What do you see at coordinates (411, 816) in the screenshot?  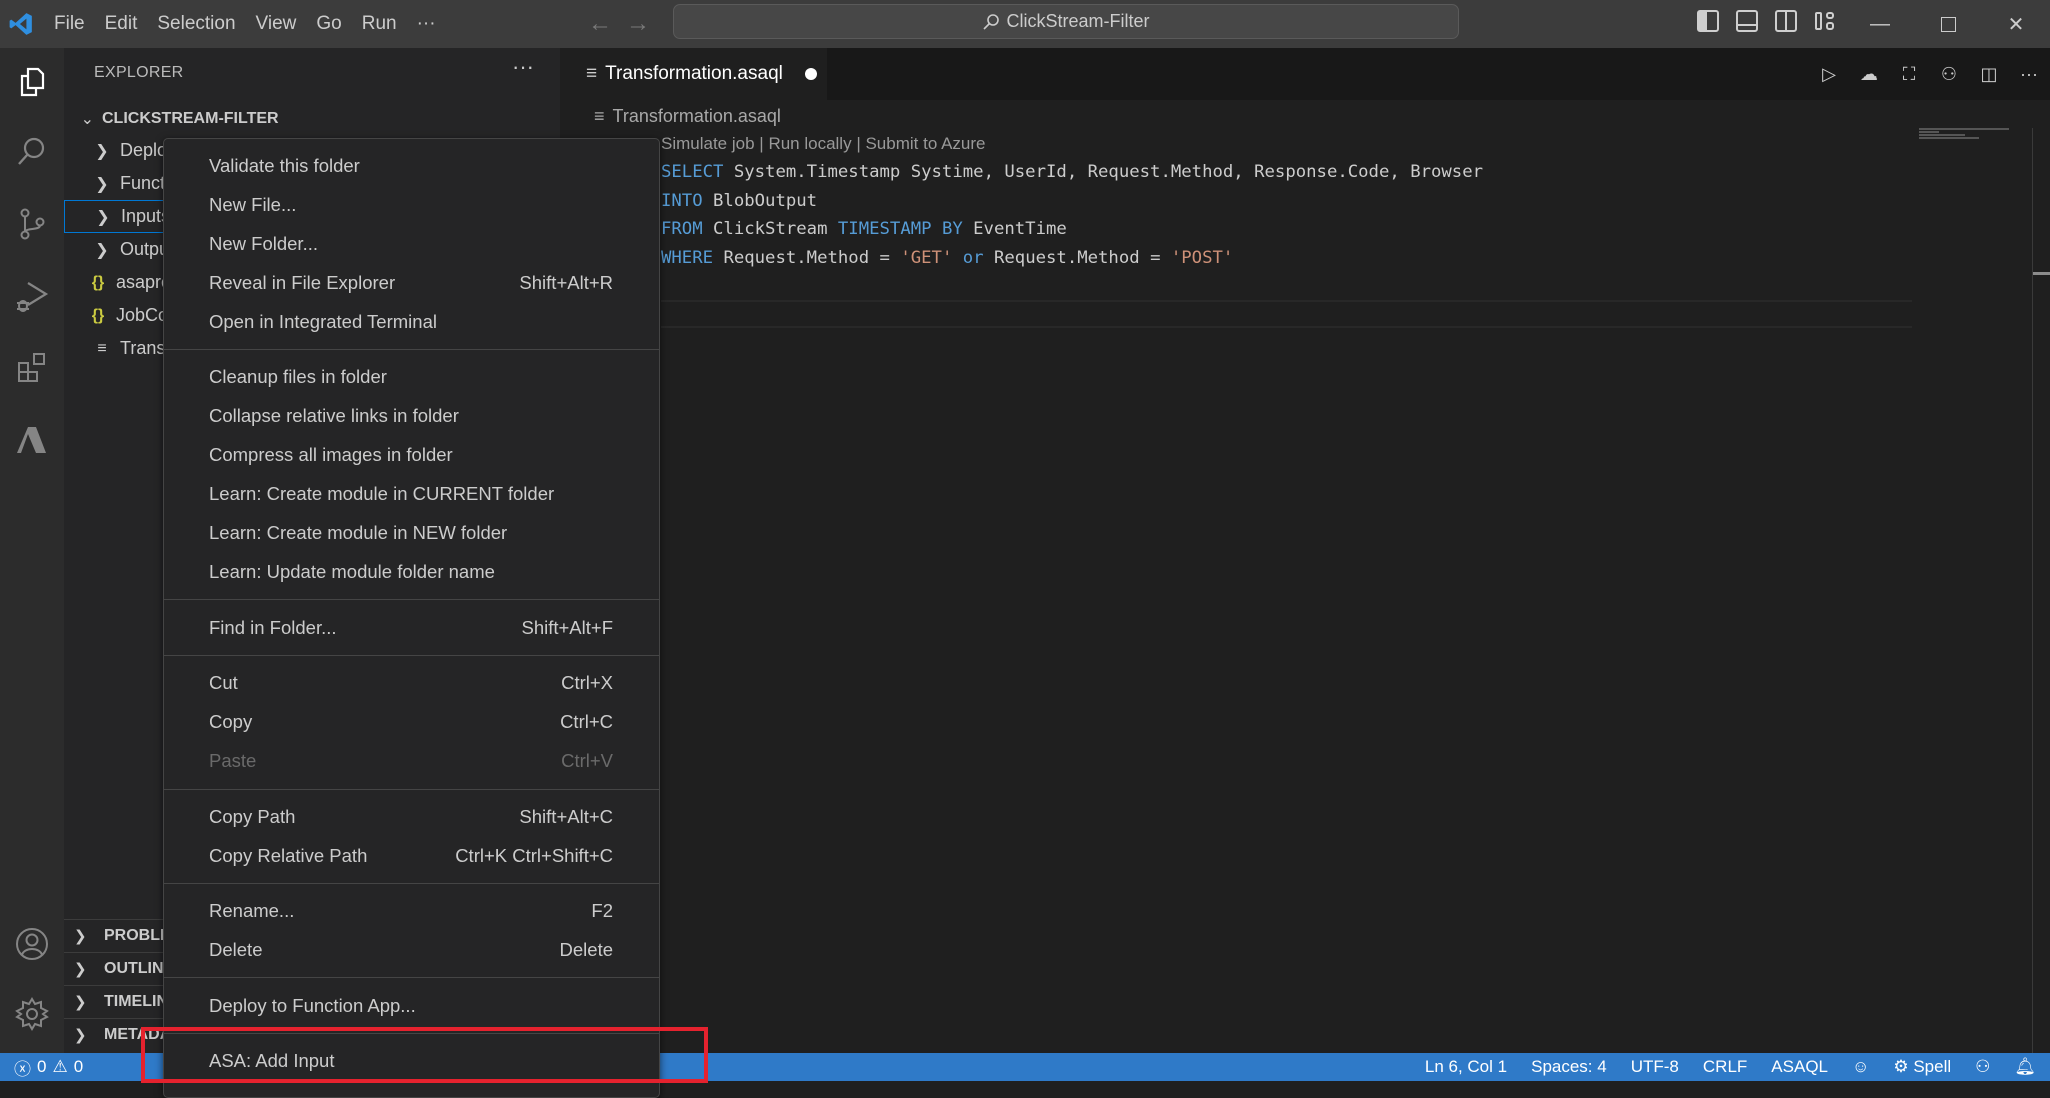 I see `menu-item-copy-path: Copy Path Shift+Alt+C` at bounding box center [411, 816].